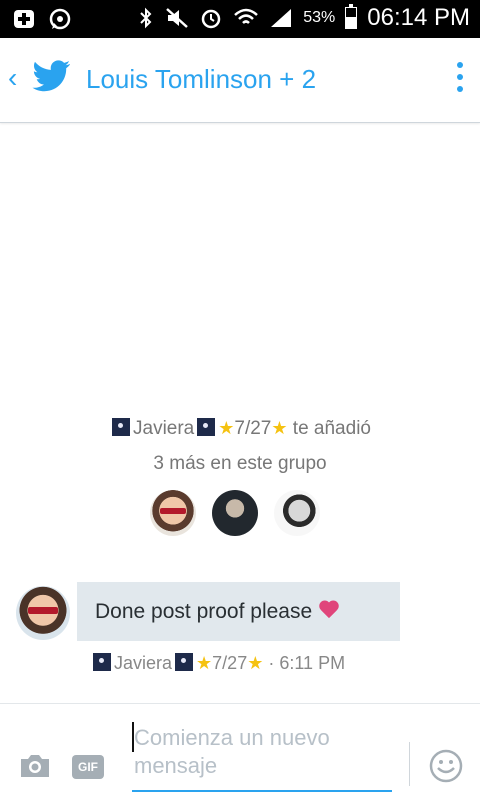 This screenshot has height=801, width=480. What do you see at coordinates (230, 663) in the screenshot?
I see `sender-suffix: 7/27` at bounding box center [230, 663].